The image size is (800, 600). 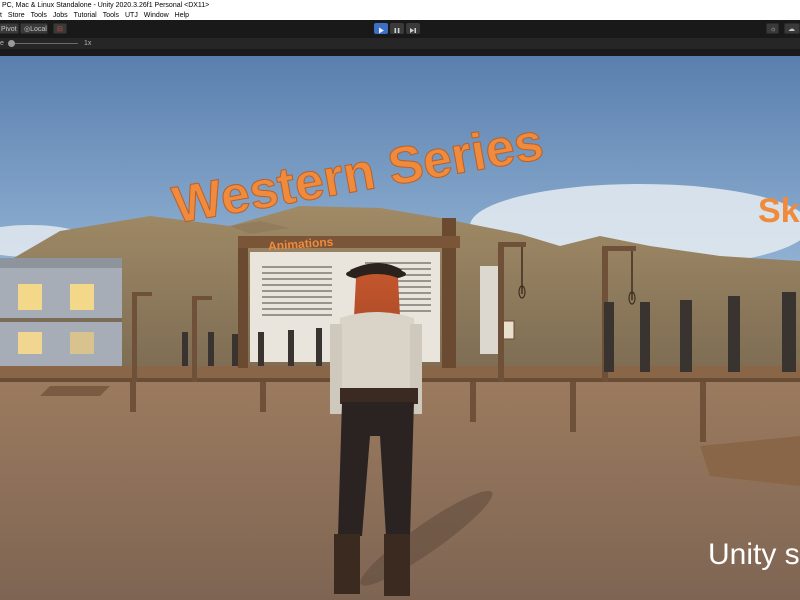 What do you see at coordinates (60, 15) in the screenshot?
I see `menu-item-jobs: Jobs` at bounding box center [60, 15].